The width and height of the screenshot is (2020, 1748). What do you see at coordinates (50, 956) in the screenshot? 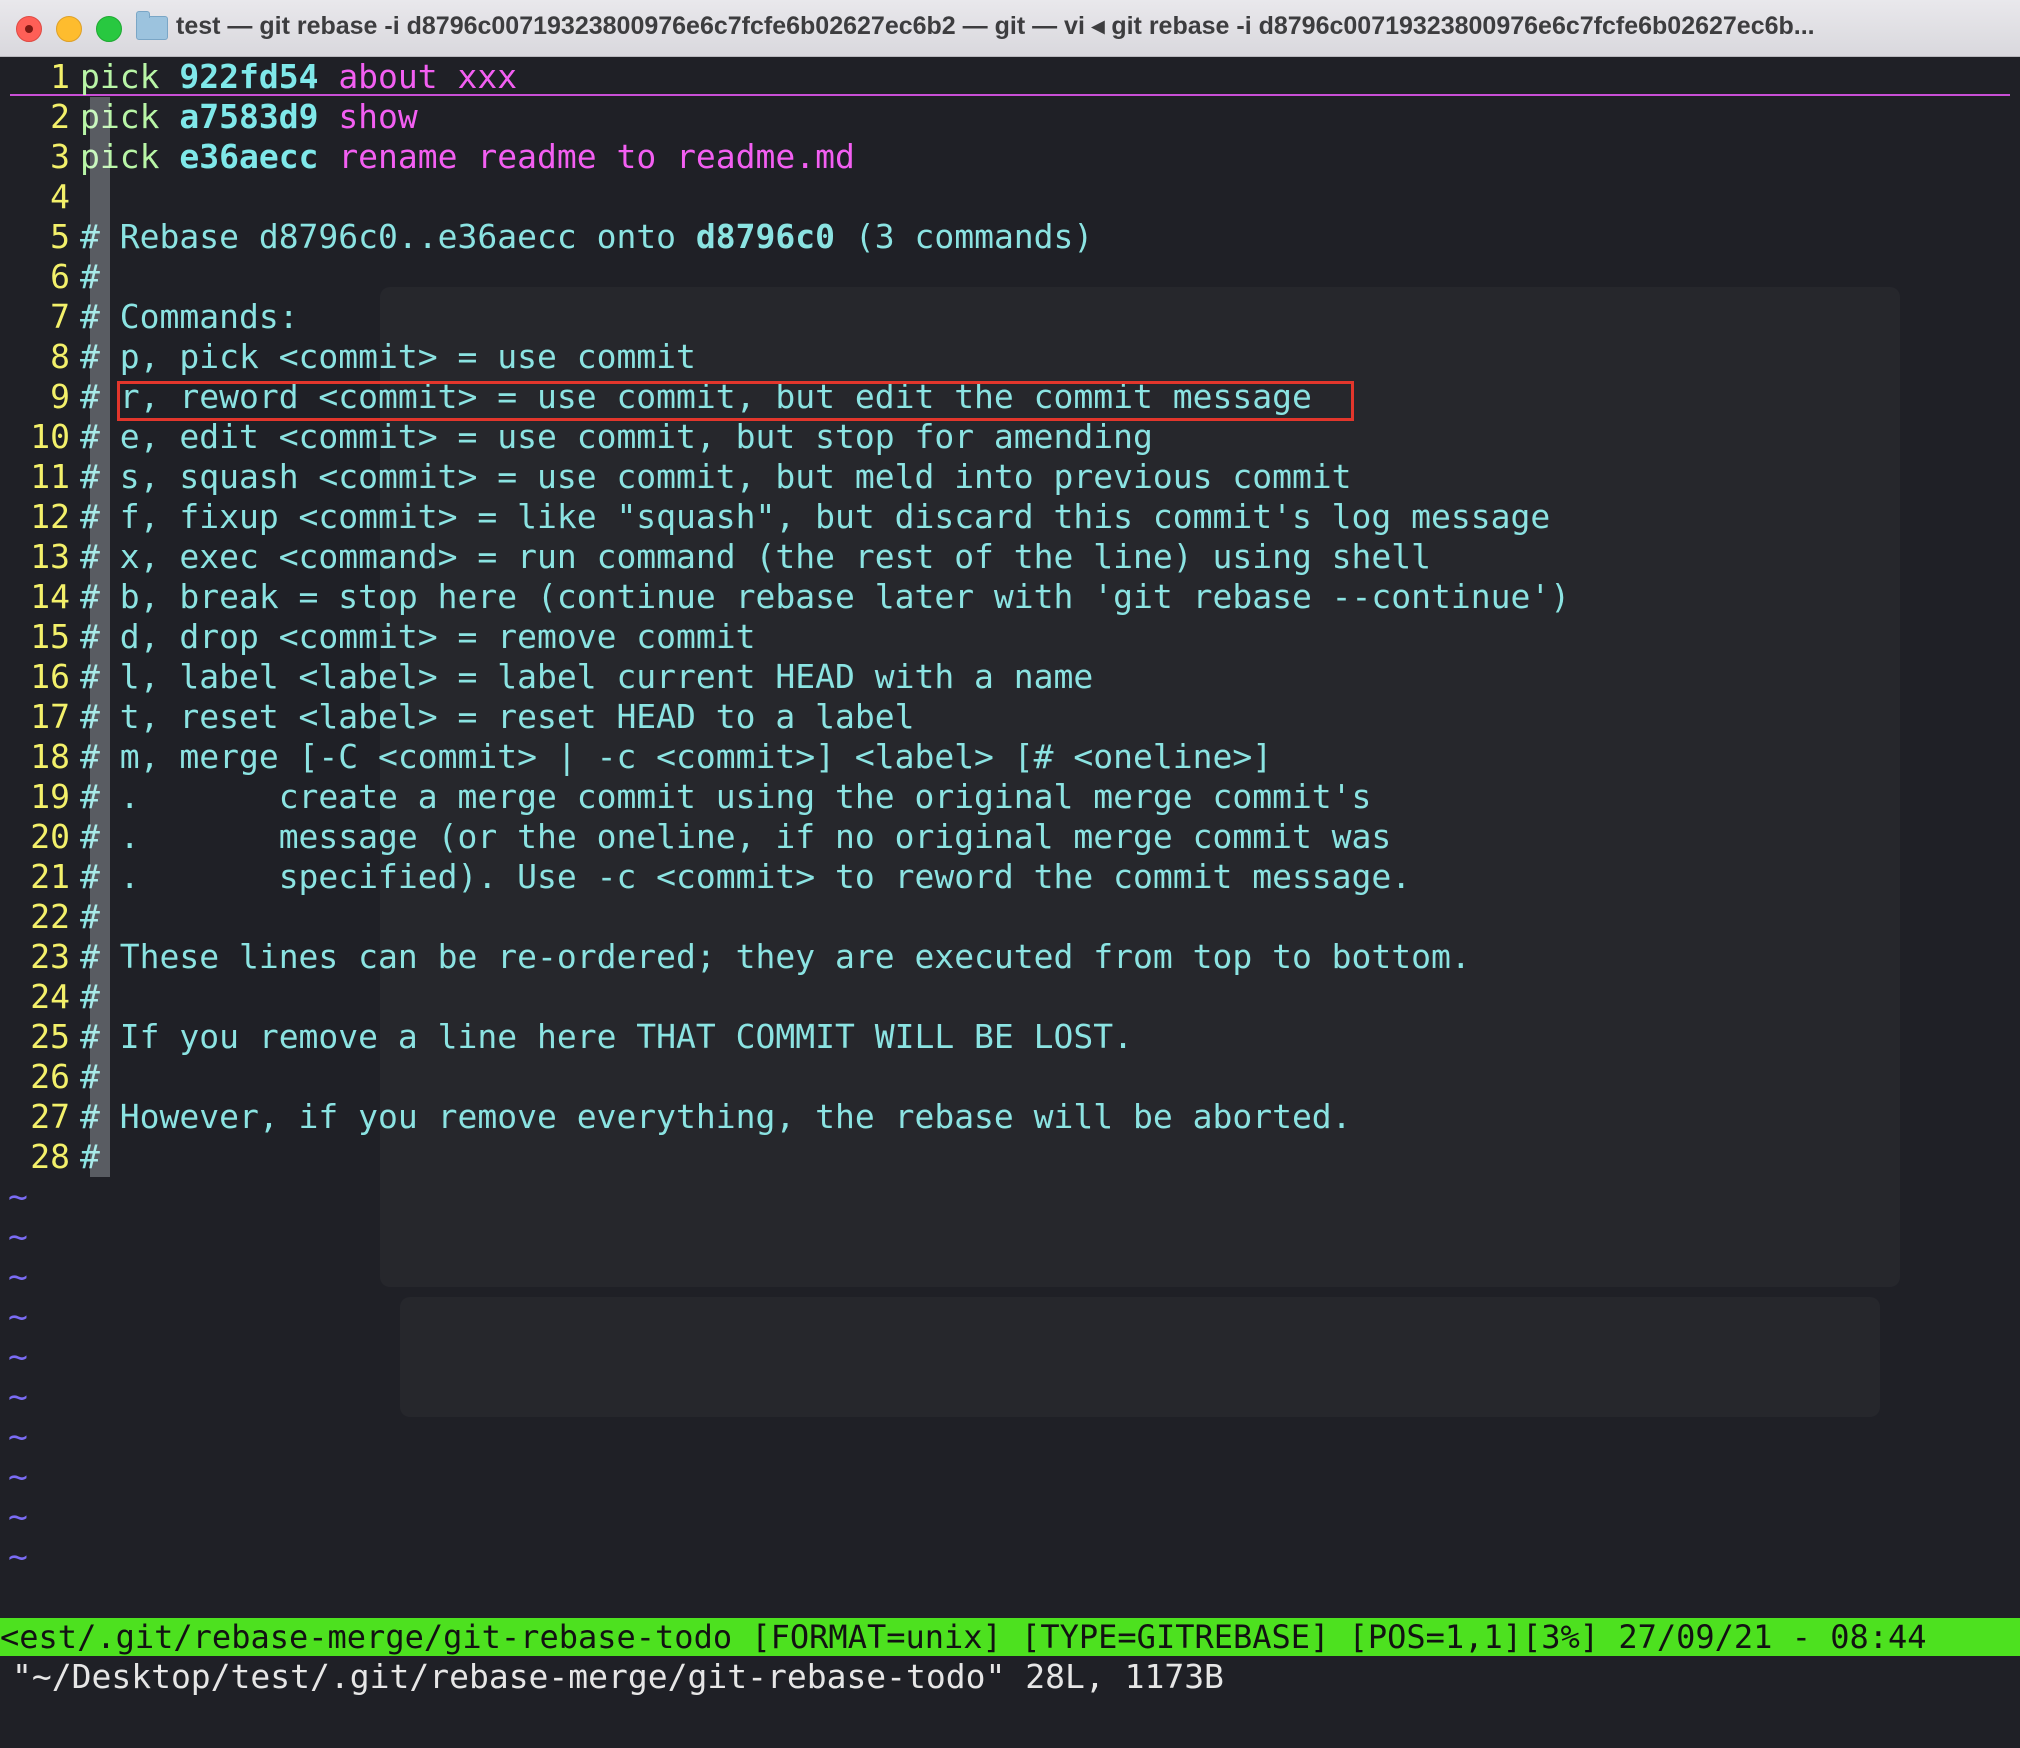
I see `line-number: 23` at bounding box center [50, 956].